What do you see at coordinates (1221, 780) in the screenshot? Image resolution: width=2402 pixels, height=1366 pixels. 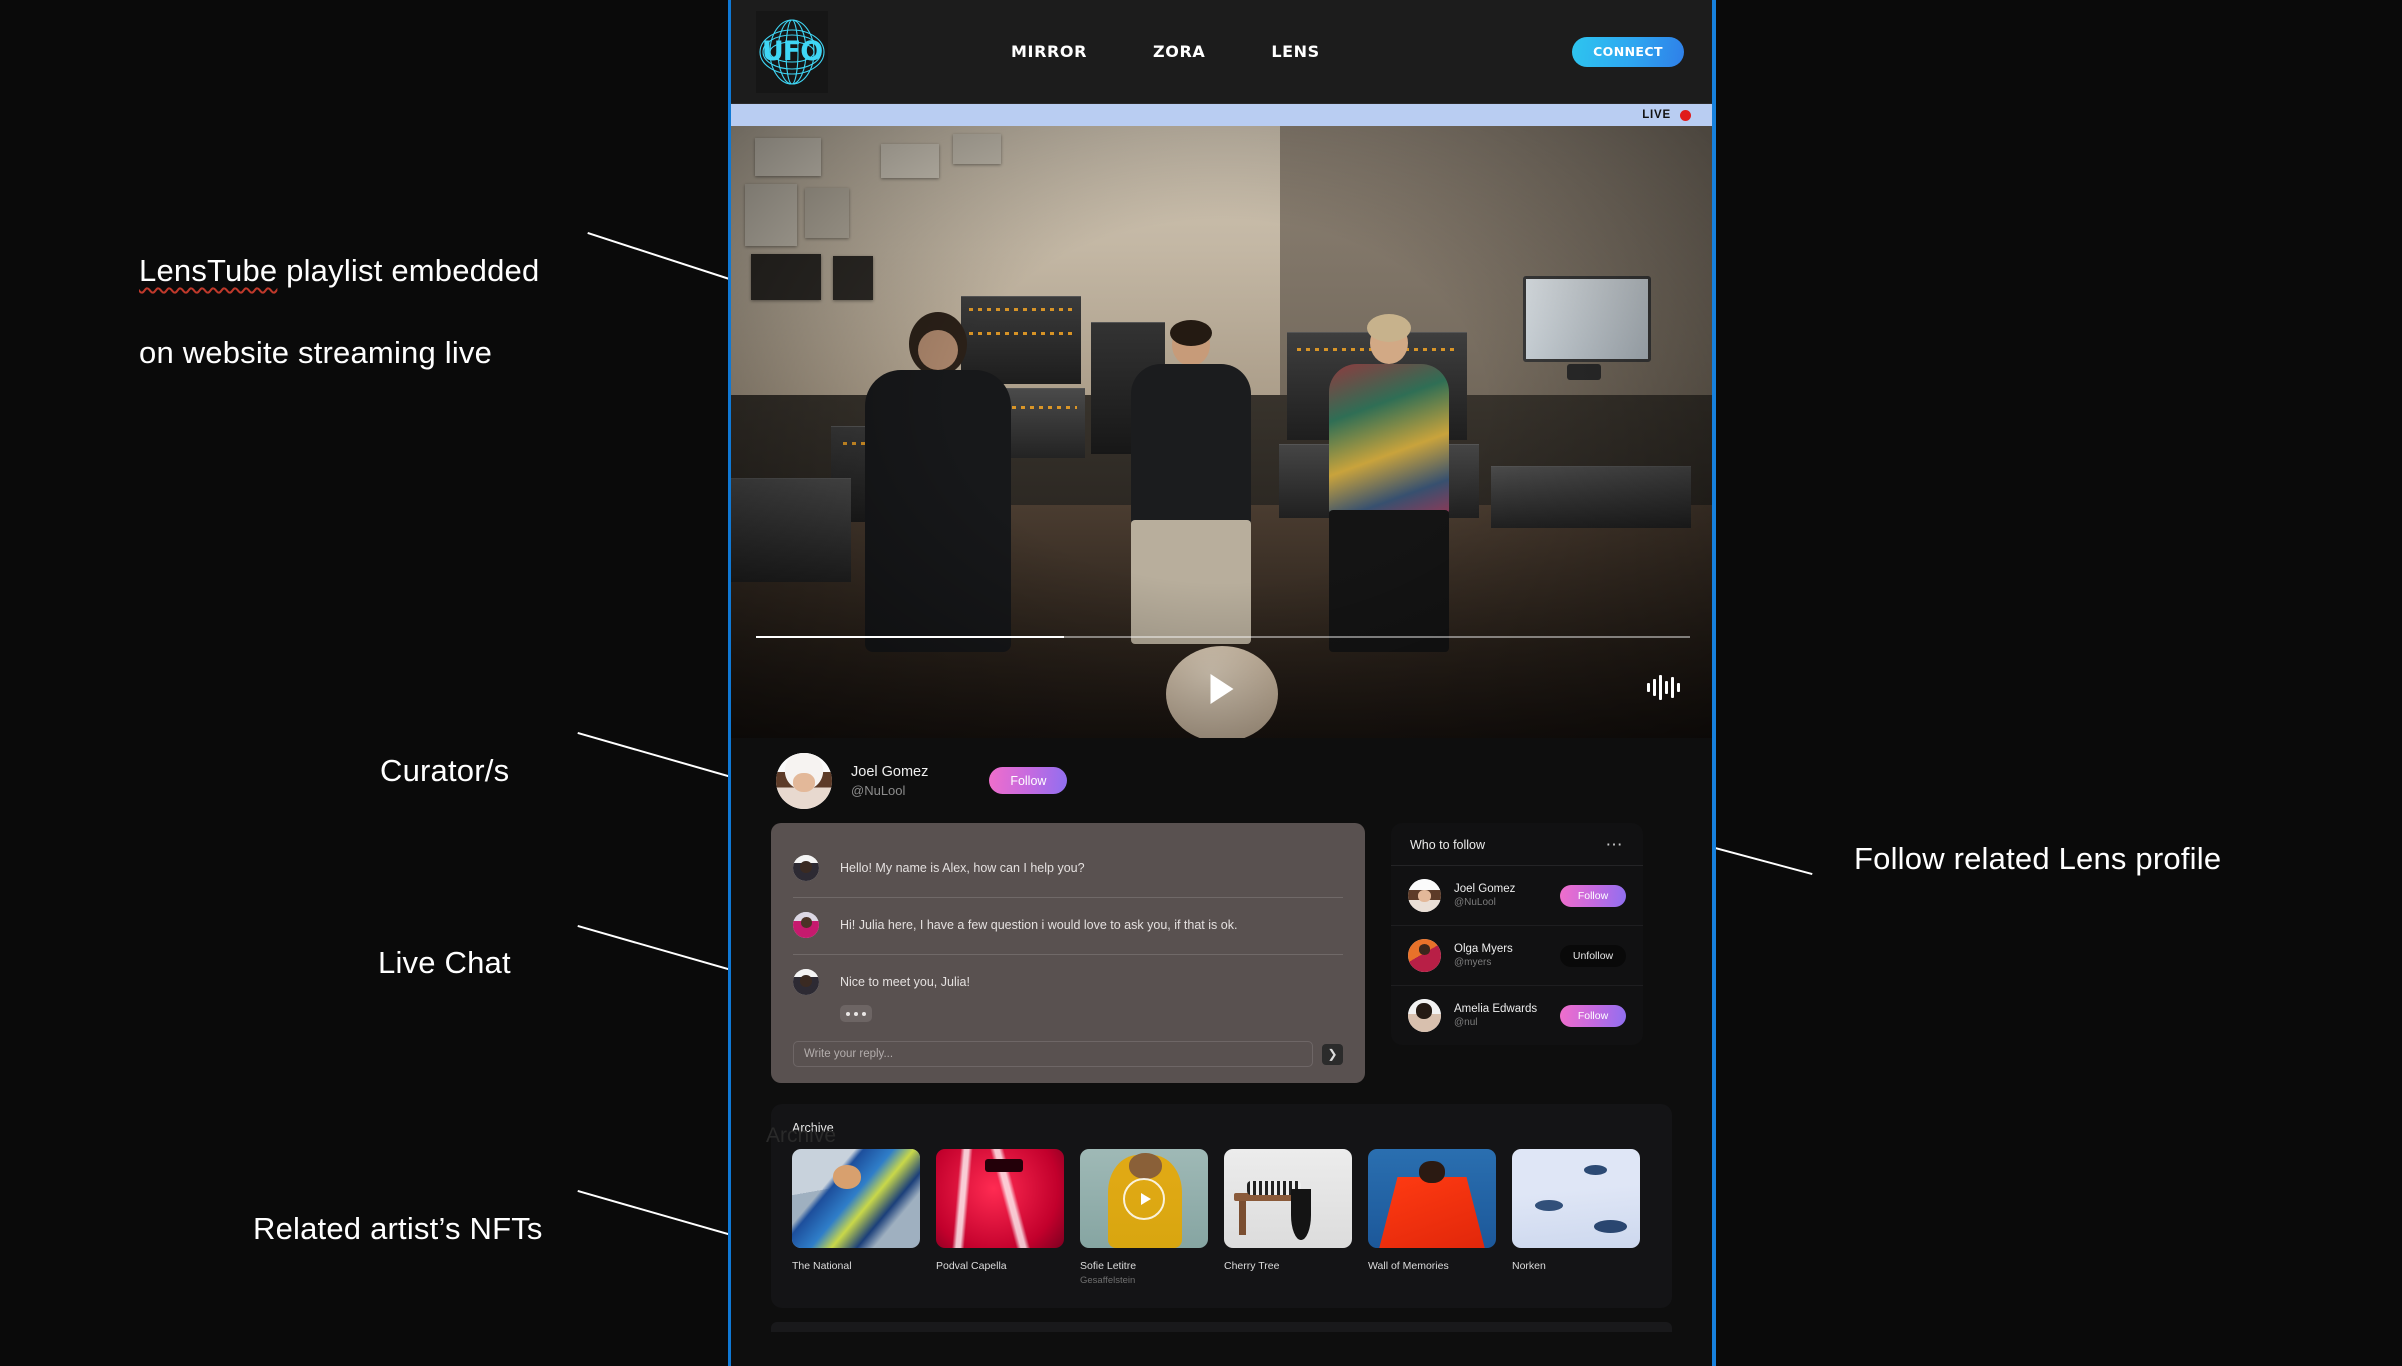 I see `curator-row: Joel Gomez @NuLool Follow` at bounding box center [1221, 780].